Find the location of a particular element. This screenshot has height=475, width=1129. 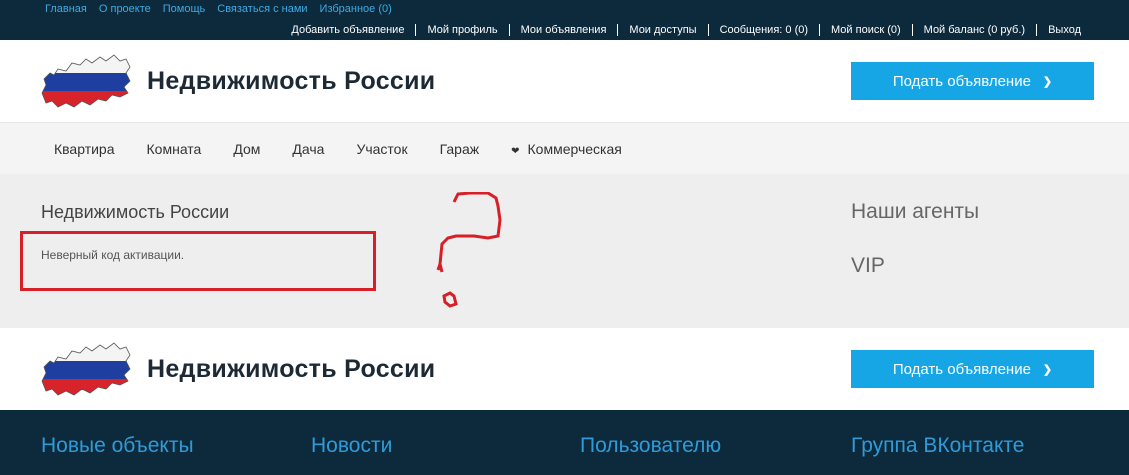

nav-item-apartment: Квартира is located at coordinates (84, 149).